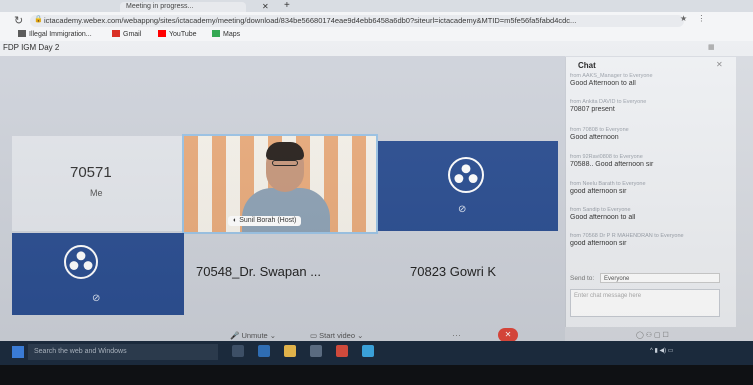 The image size is (753, 385). What do you see at coordinates (453, 271) in the screenshot?
I see `participant-name-gowri: 70823 Gowri K` at bounding box center [453, 271].